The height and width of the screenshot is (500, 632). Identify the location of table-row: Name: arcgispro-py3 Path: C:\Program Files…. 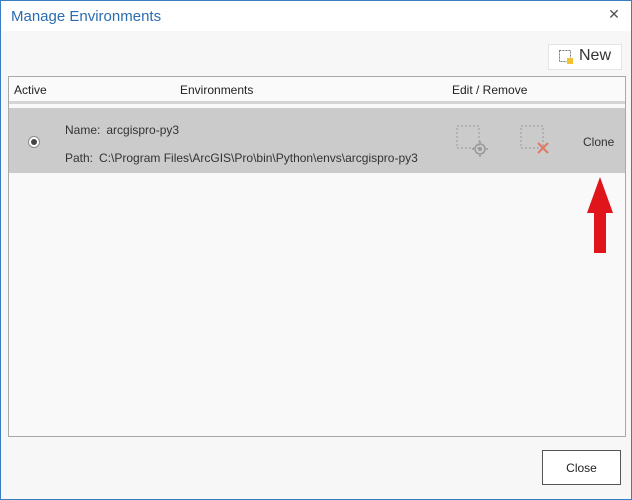
(317, 140).